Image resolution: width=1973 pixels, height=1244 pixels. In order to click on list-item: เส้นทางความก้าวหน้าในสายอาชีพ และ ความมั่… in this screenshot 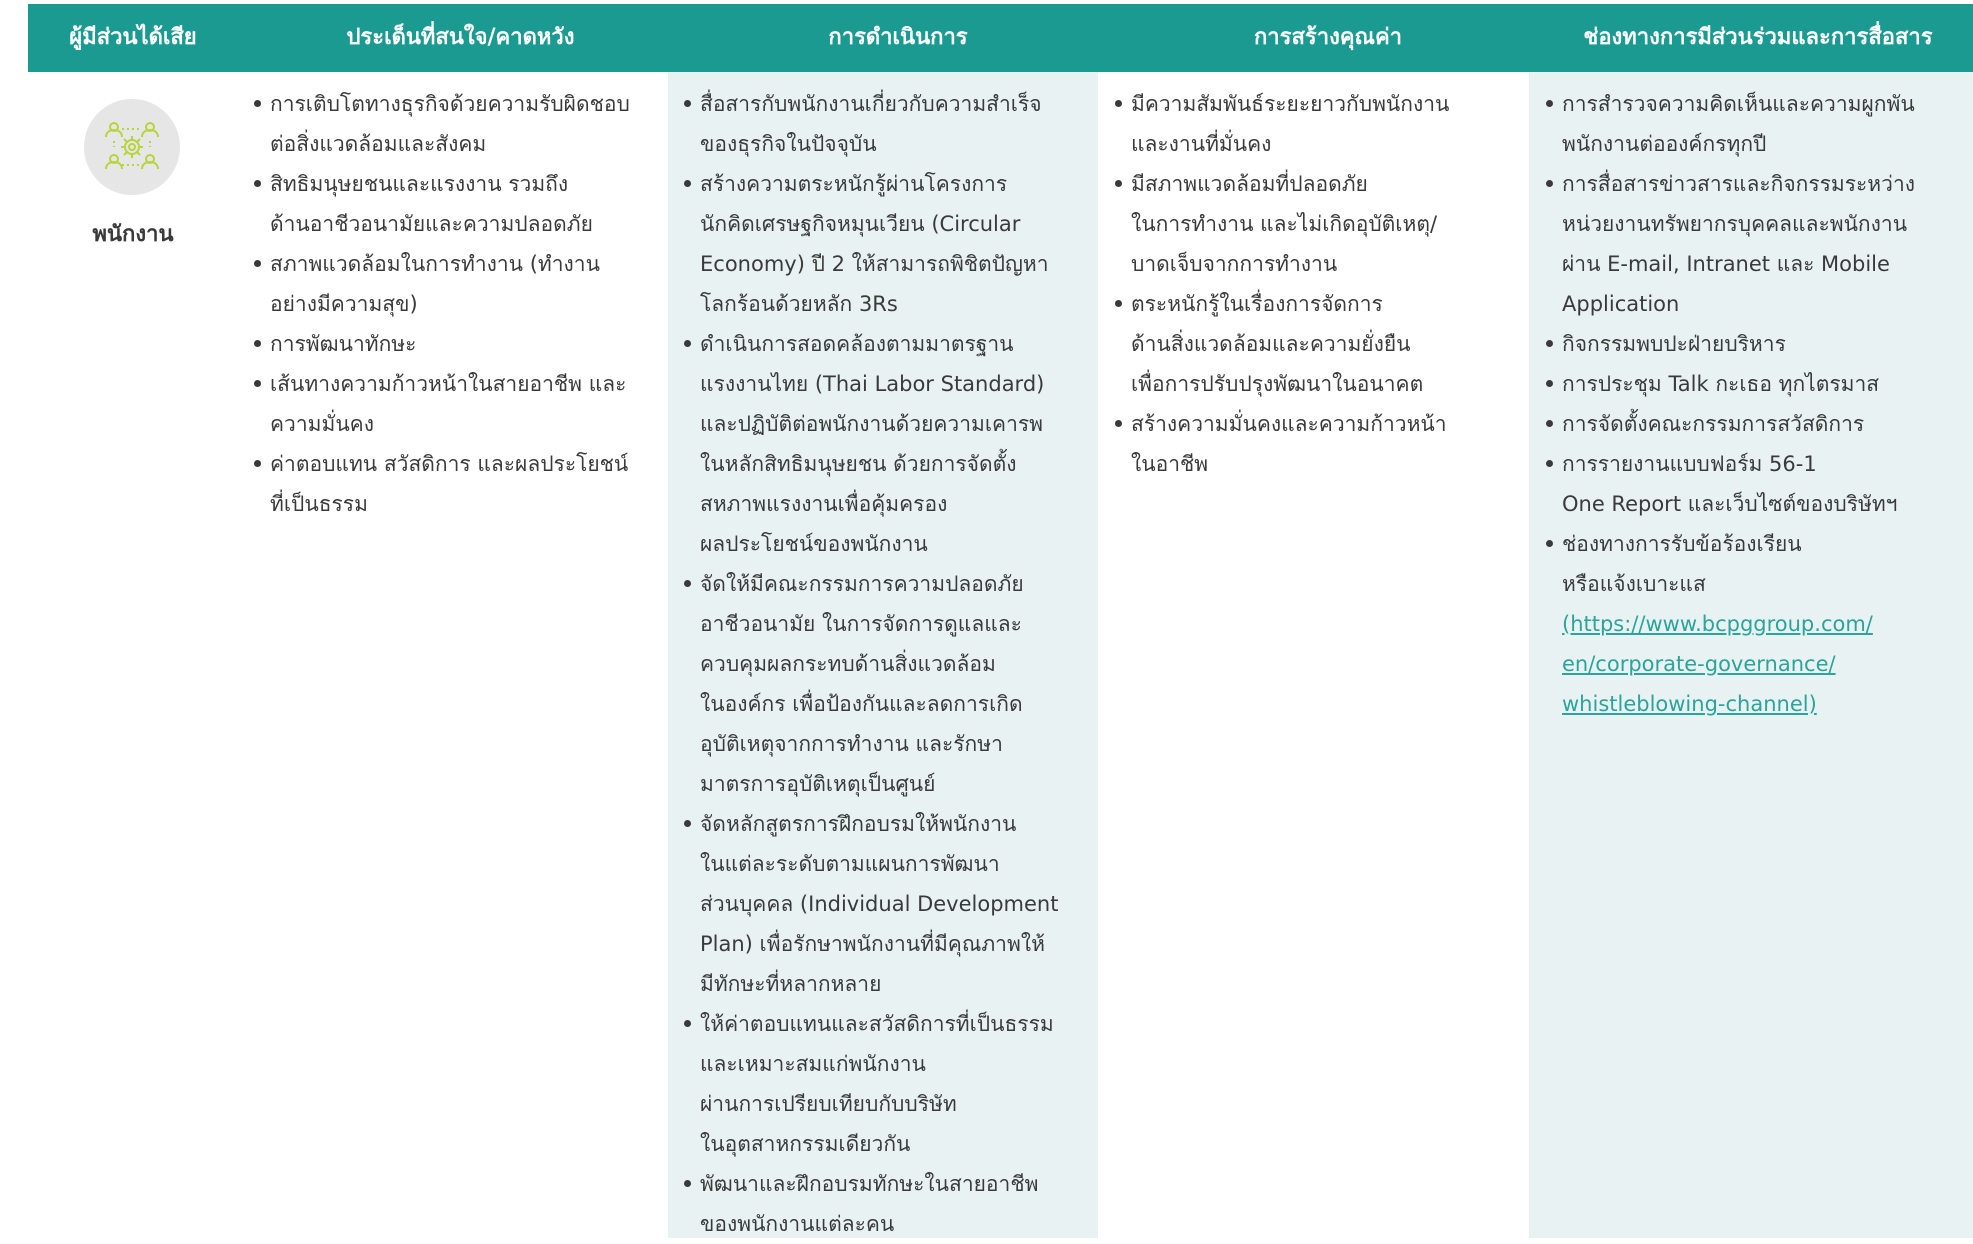, I will do `click(459, 404)`.